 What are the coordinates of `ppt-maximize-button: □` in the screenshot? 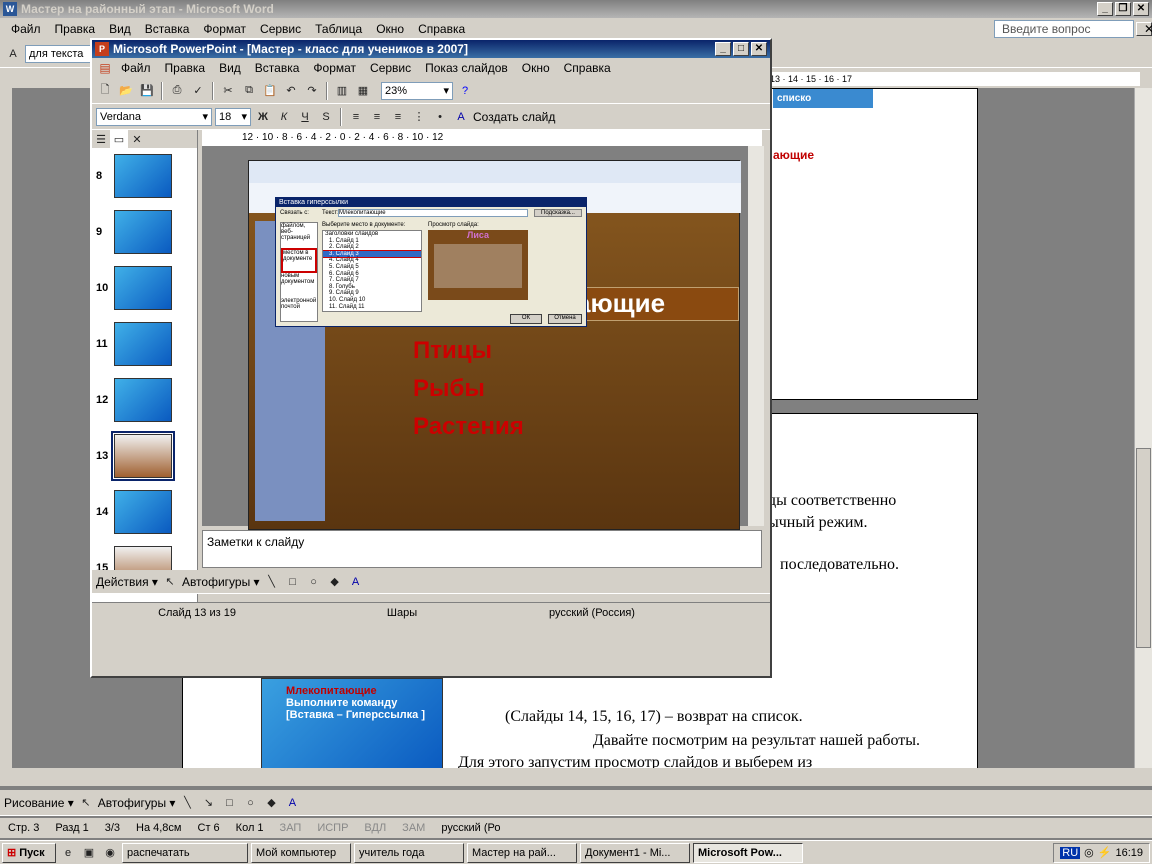 It's located at (741, 49).